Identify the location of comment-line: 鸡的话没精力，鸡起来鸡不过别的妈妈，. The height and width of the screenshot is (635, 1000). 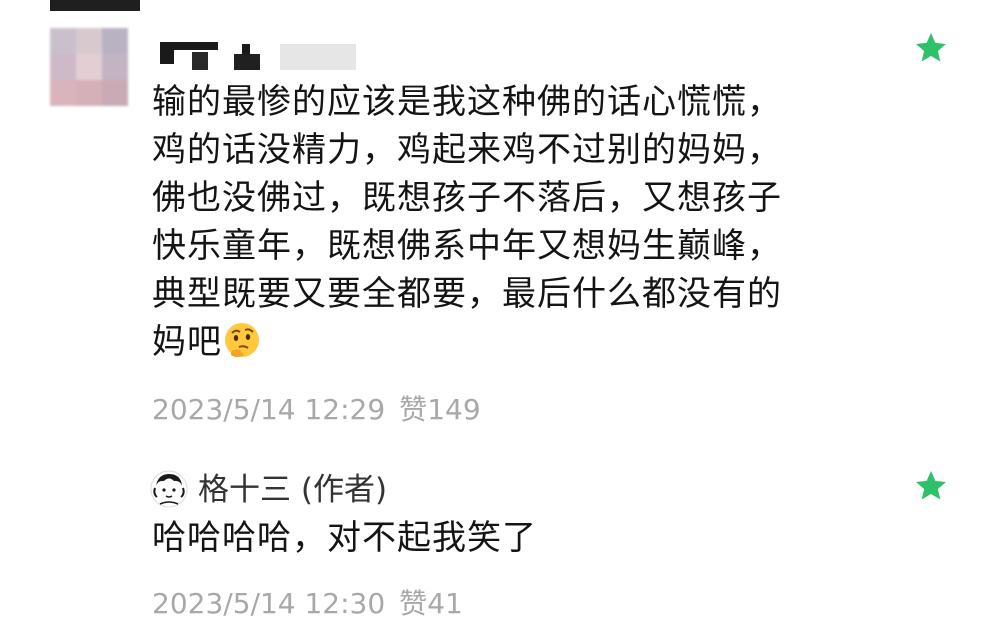
(467, 150).